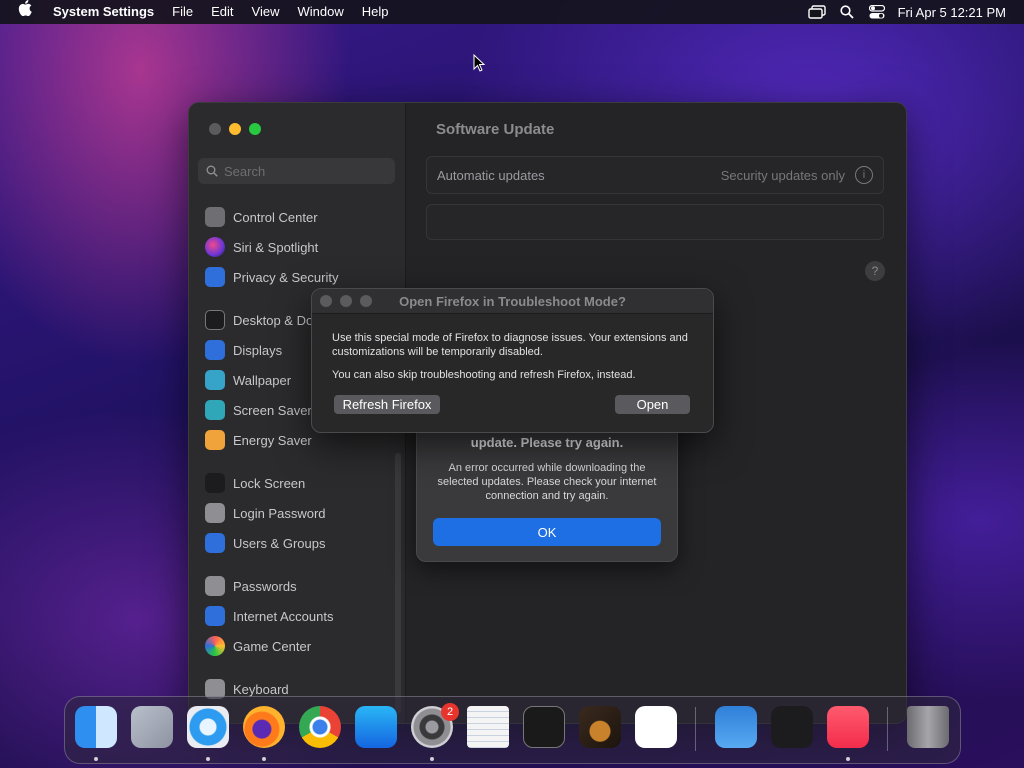 This screenshot has width=1024, height=768. I want to click on sidebar-item-lock-screen: Lock Screen, so click(255, 483).